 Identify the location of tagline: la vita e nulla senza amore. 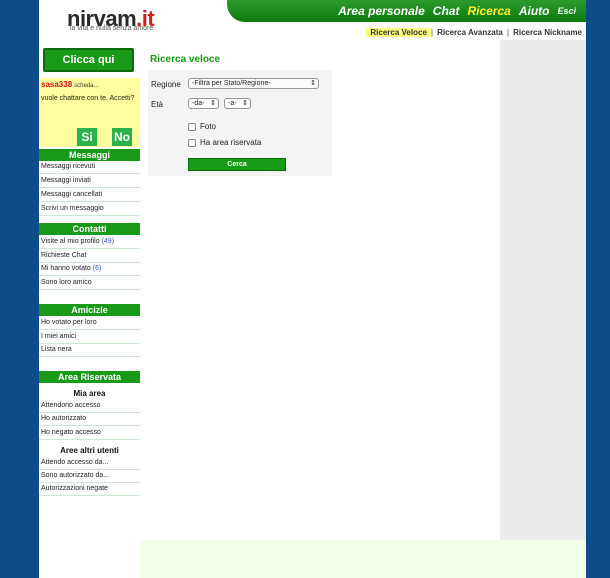
(112, 28).